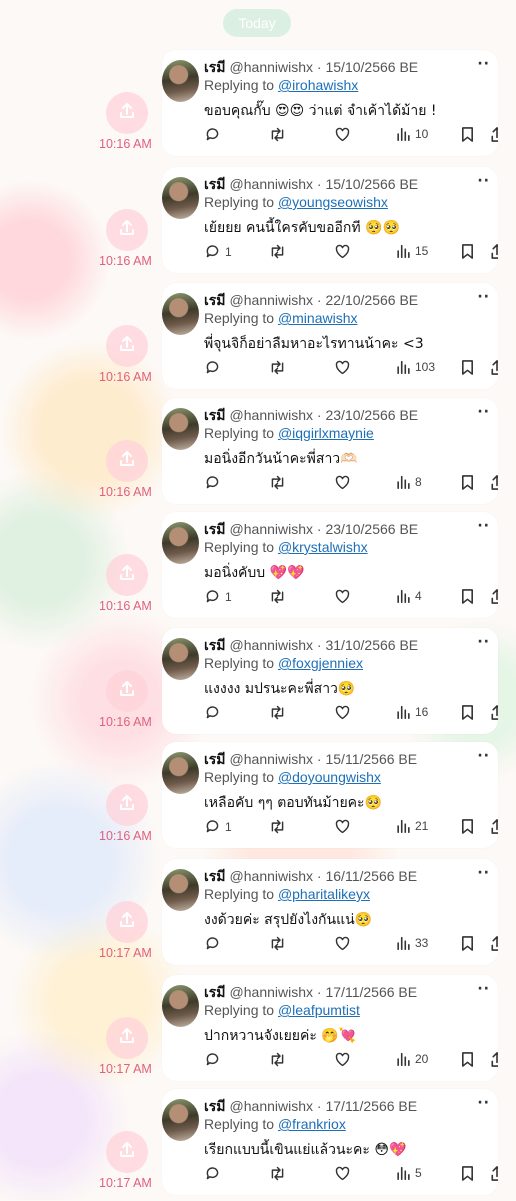  What do you see at coordinates (318, 85) in the screenshot?
I see `reply-to-link: @irohawishx` at bounding box center [318, 85].